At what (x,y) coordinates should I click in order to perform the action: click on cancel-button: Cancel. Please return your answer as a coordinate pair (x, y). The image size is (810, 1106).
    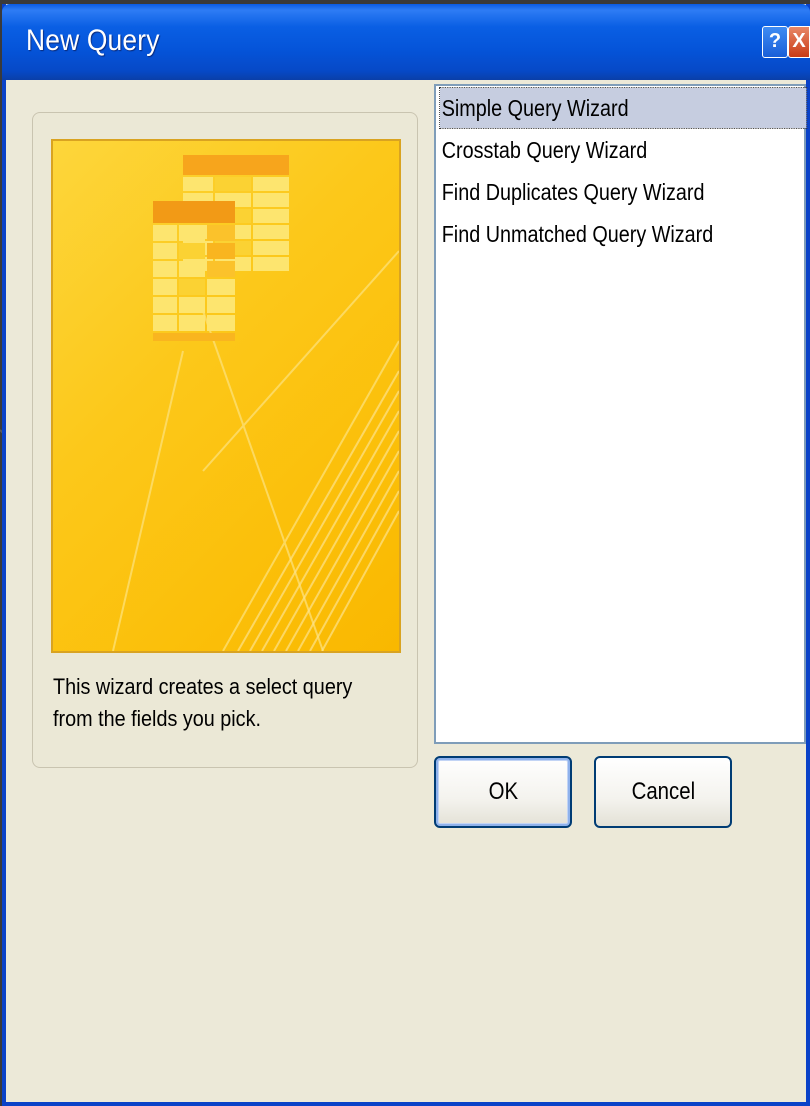
    Looking at the image, I should click on (663, 792).